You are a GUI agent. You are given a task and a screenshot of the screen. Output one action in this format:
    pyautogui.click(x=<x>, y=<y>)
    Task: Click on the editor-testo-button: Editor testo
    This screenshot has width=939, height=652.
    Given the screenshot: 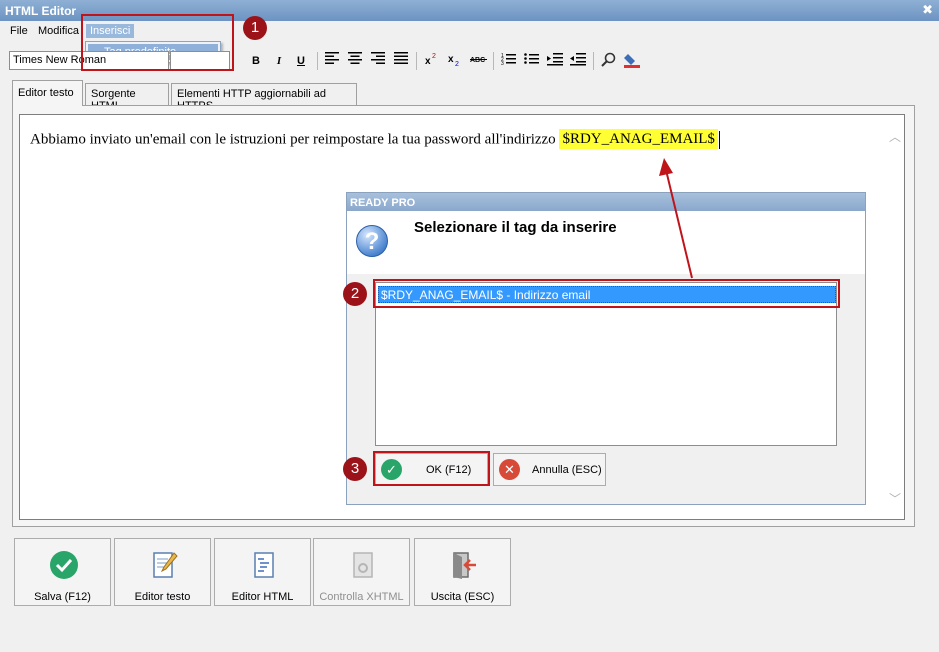 What is the action you would take?
    pyautogui.click(x=162, y=572)
    